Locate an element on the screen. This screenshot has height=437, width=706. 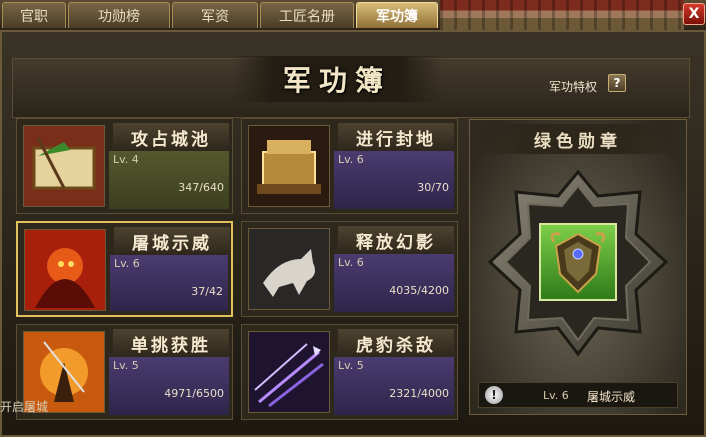
achievement-card: 攻占城池 Lv. 4 347/640 is located at coordinates (124, 166).